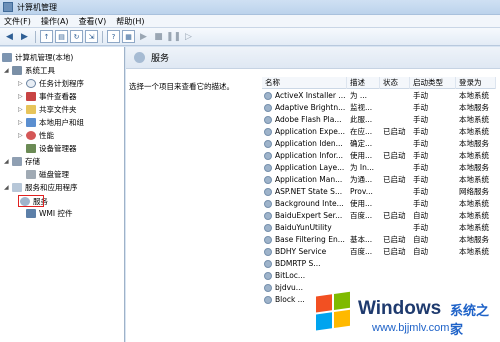 This screenshot has width=500, height=342. I want to click on table-row: Background Inte... 使用... 手动 本地系统, so click(379, 204).